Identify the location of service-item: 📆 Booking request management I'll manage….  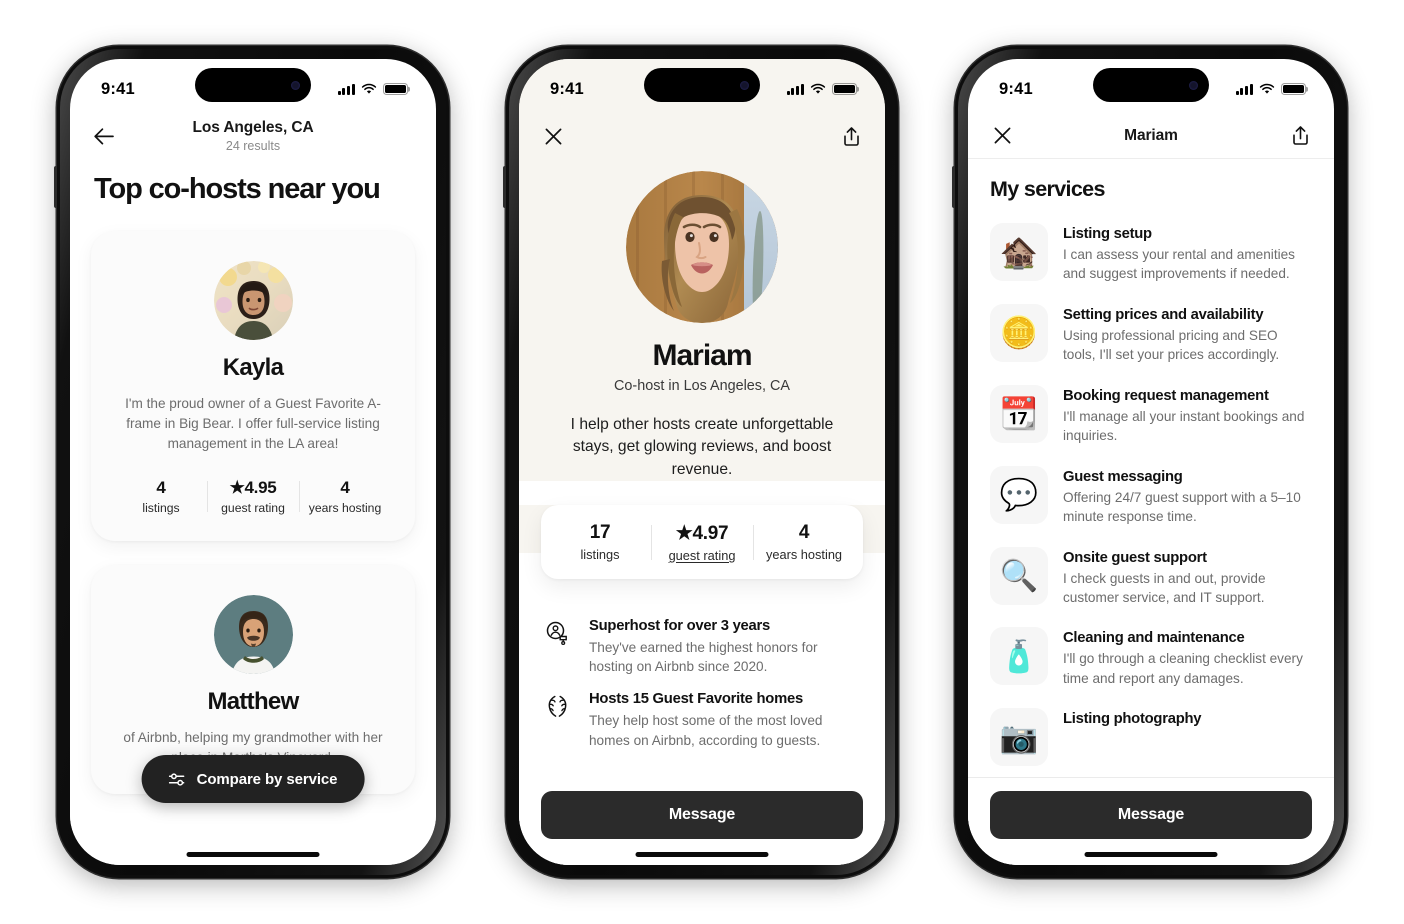
(1151, 415).